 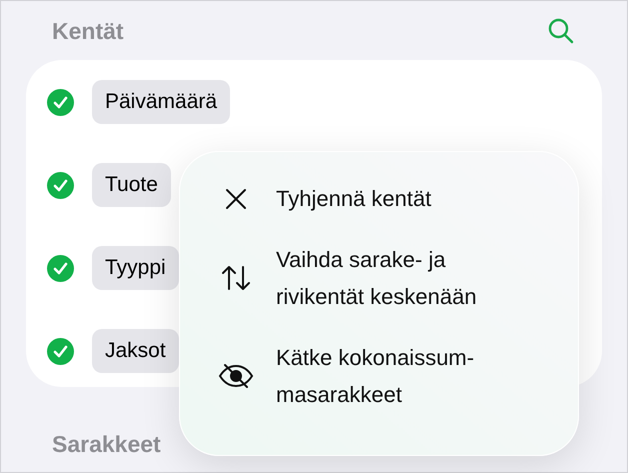 I want to click on section-title: Sarakkeet, so click(x=106, y=444).